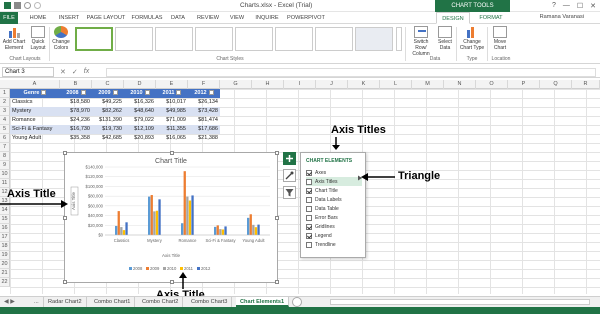  Describe the element at coordinates (76, 84) in the screenshot. I see `column-header: B` at that location.